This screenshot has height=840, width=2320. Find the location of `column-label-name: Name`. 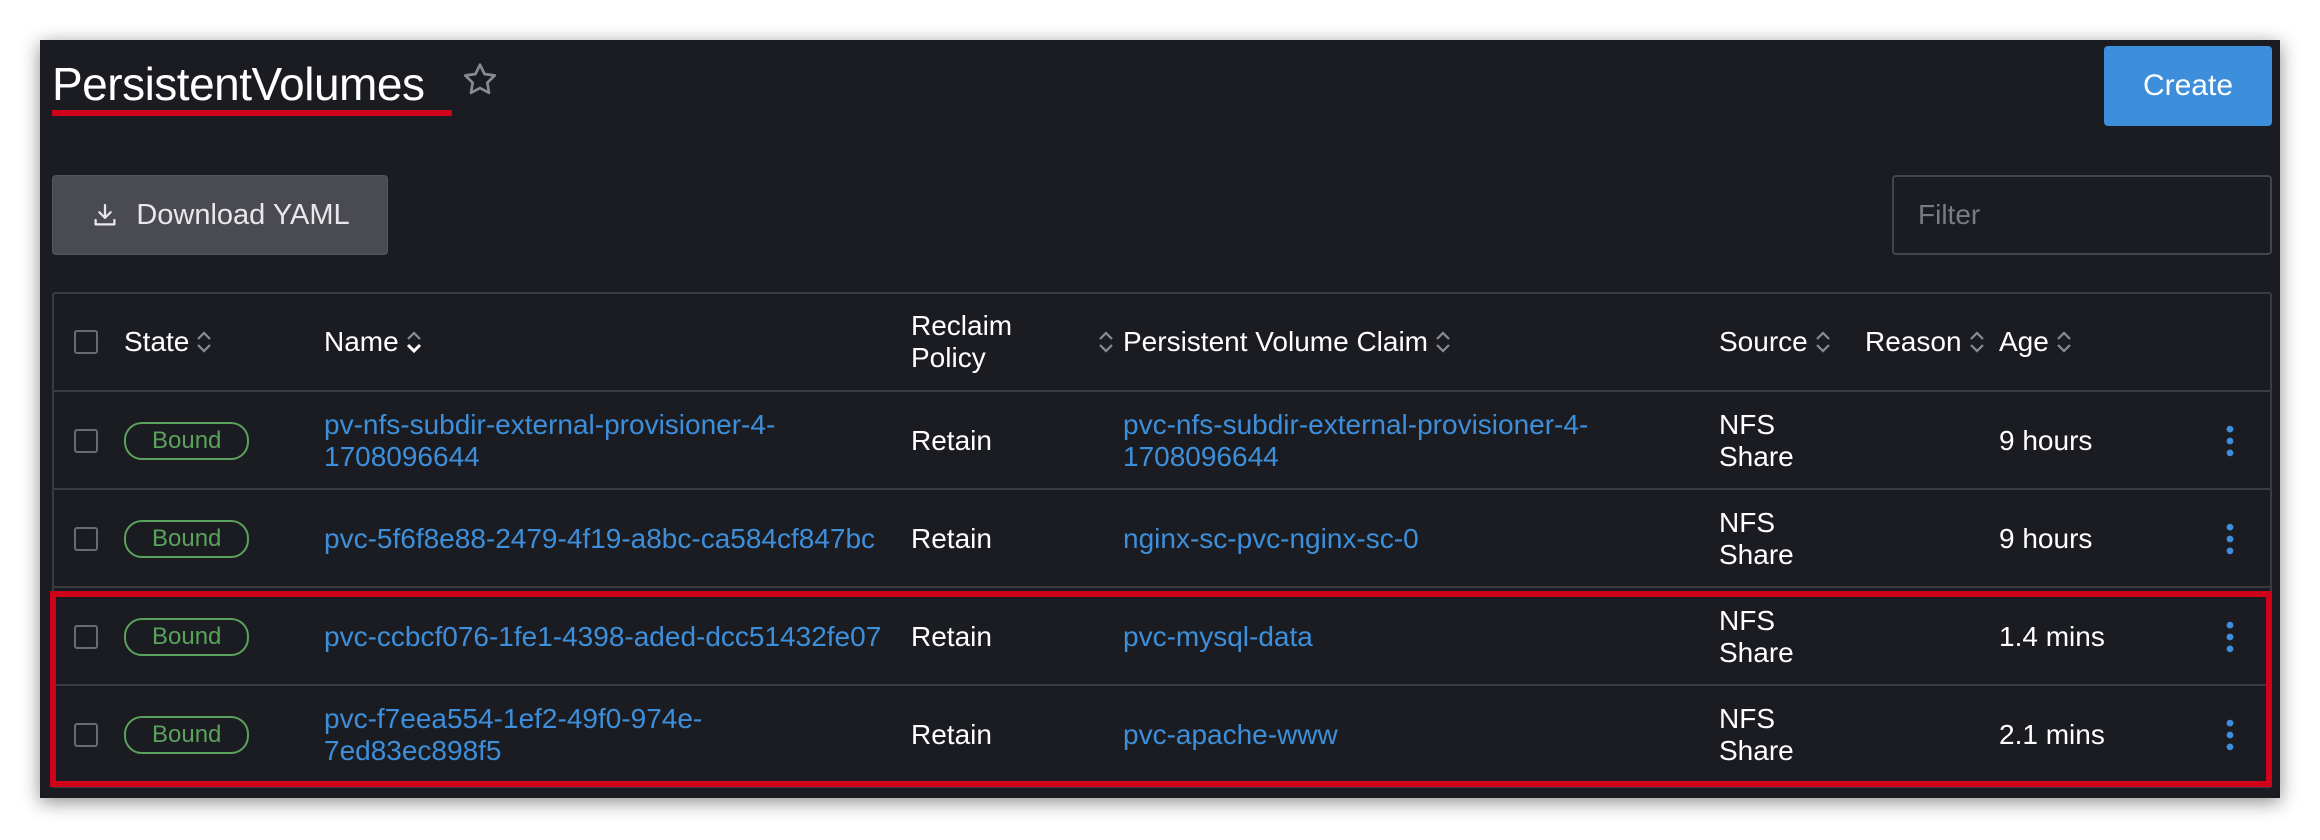

column-label-name: Name is located at coordinates (361, 341).